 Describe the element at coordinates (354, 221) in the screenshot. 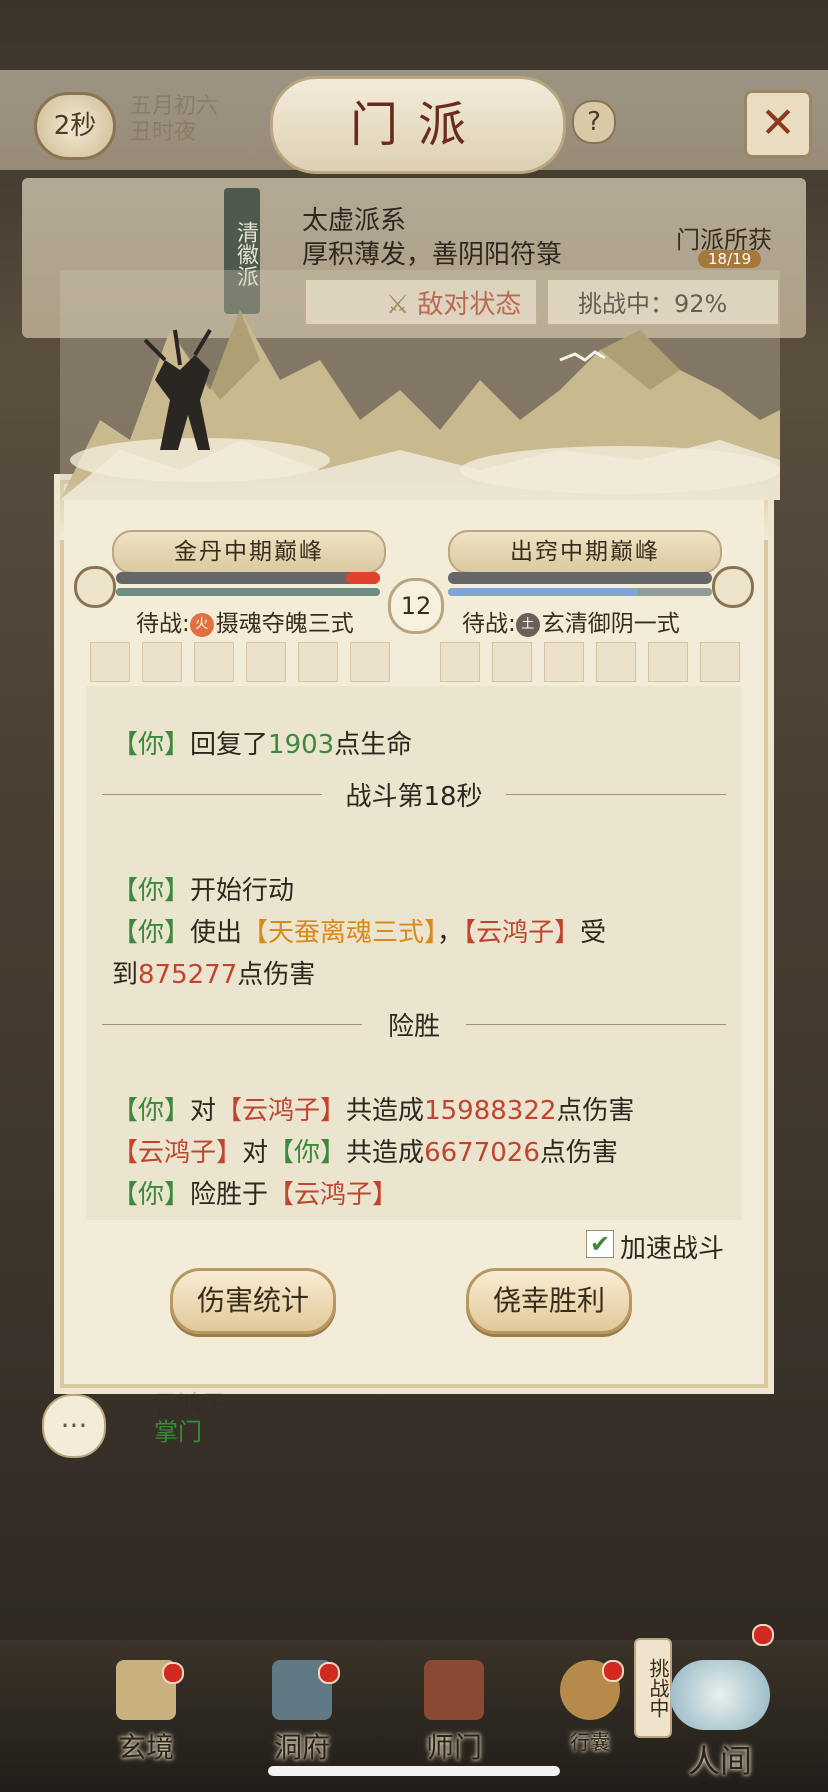

I see `sect-name: 太虚派系` at that location.